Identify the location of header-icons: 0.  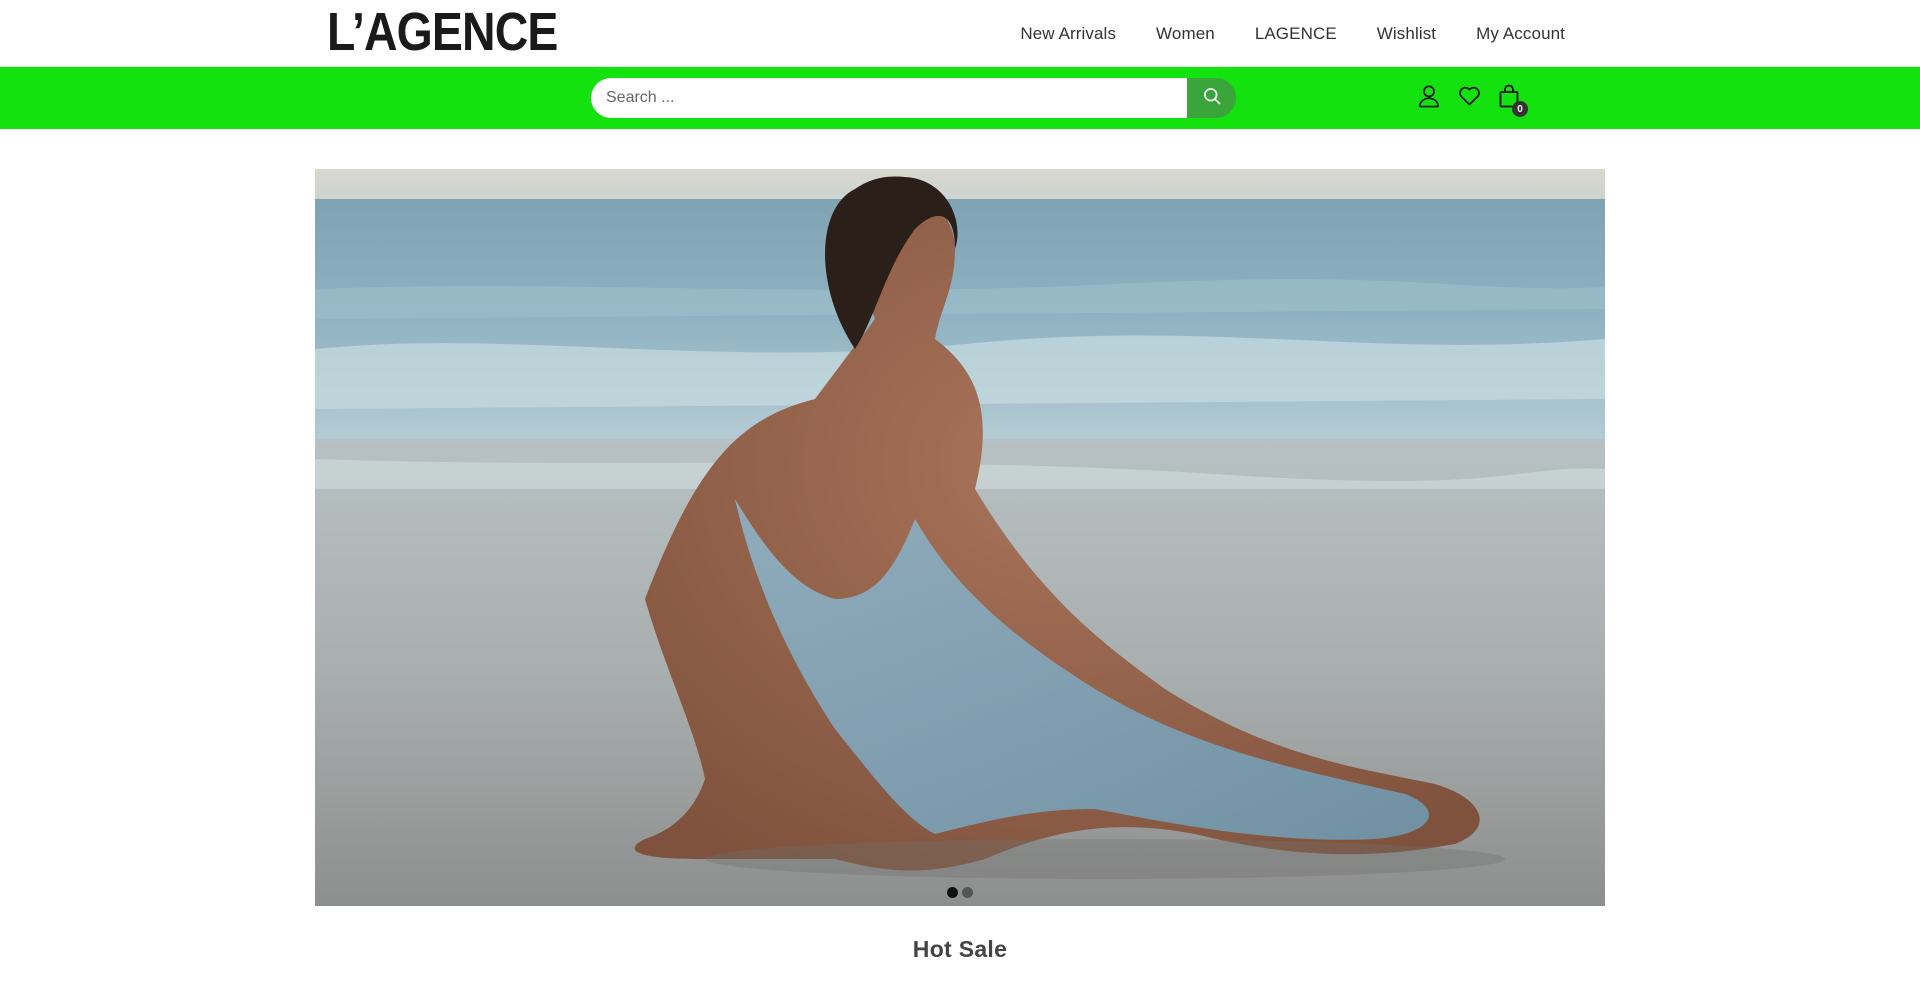
(1472, 100).